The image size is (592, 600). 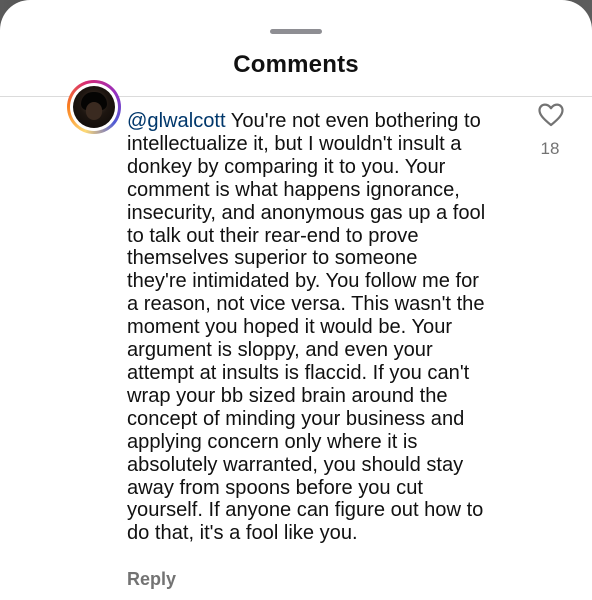 What do you see at coordinates (290, 327) in the screenshot?
I see `comment-line: moment you hoped it would be. Your` at bounding box center [290, 327].